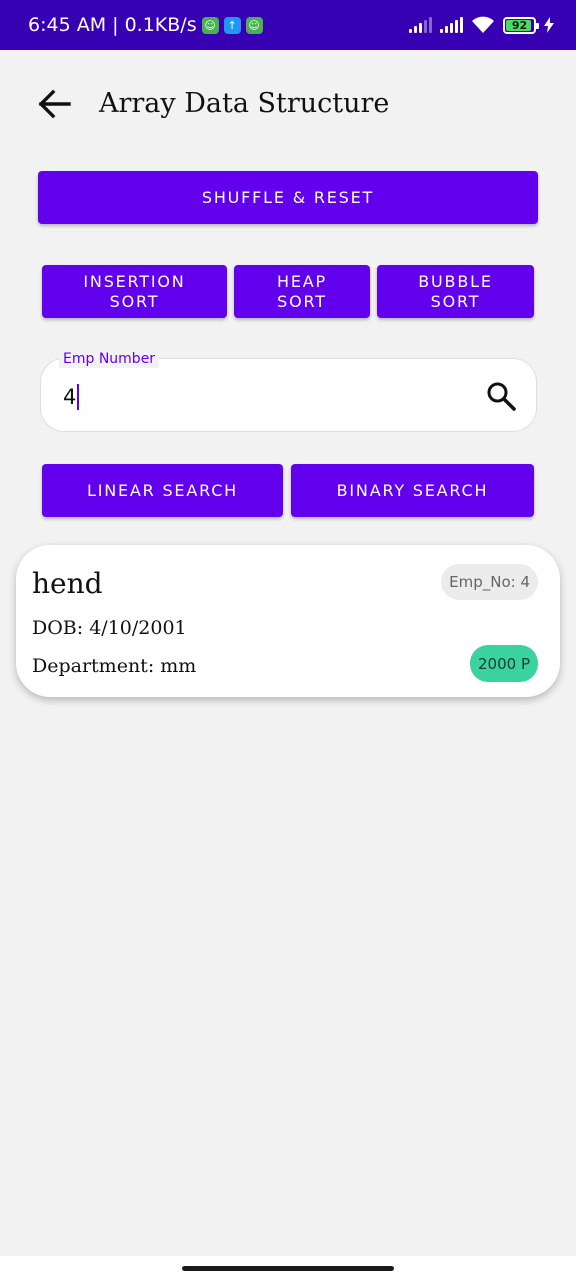  I want to click on heap-sort-label-line2: SORT, so click(302, 301).